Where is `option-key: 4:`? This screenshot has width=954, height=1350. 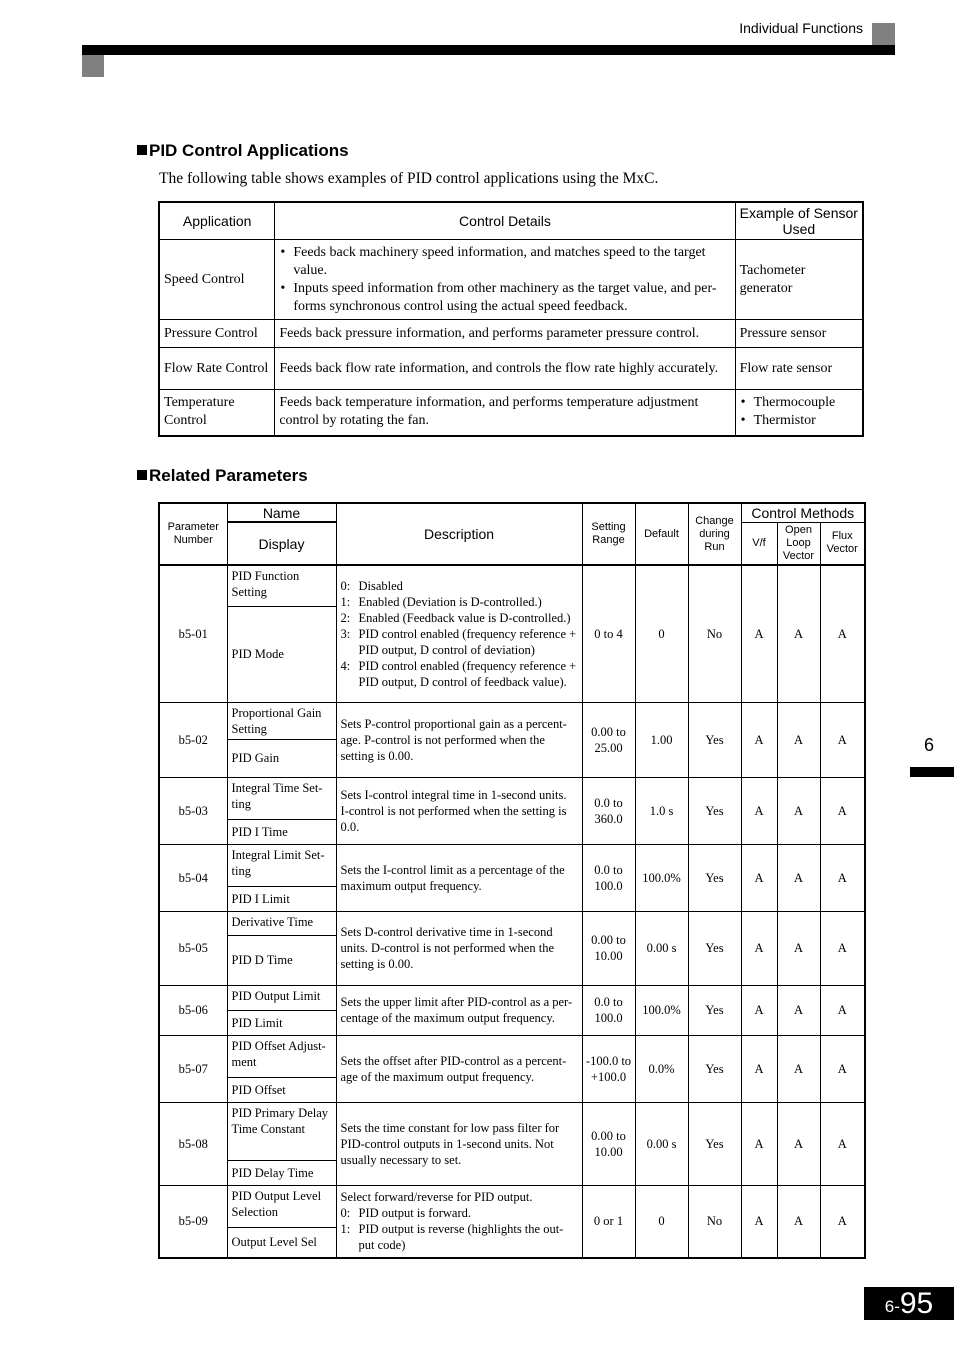
option-key: 4: is located at coordinates (345, 665).